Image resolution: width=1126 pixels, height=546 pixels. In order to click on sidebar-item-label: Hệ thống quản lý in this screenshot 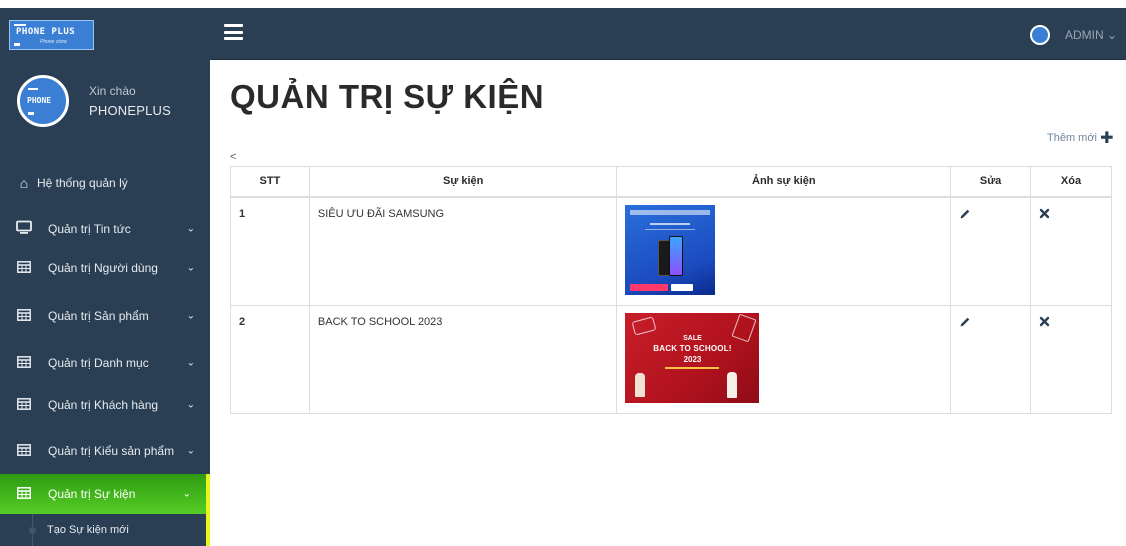, I will do `click(82, 183)`.